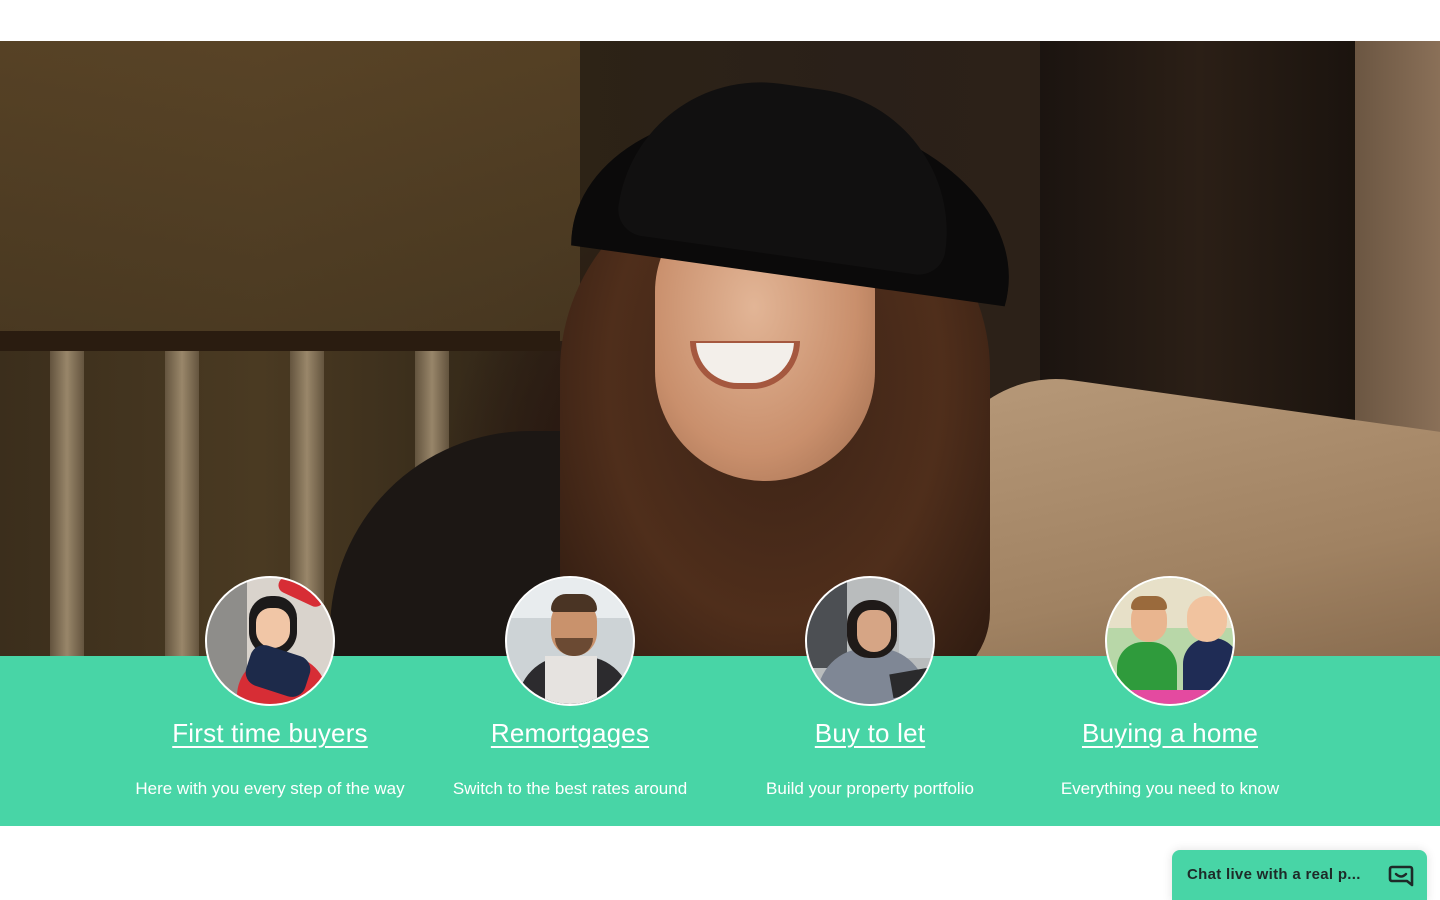 Image resolution: width=1440 pixels, height=900 pixels. Describe the element at coordinates (870, 788) in the screenshot. I see `service-subtitle: Build your property portfolio` at that location.